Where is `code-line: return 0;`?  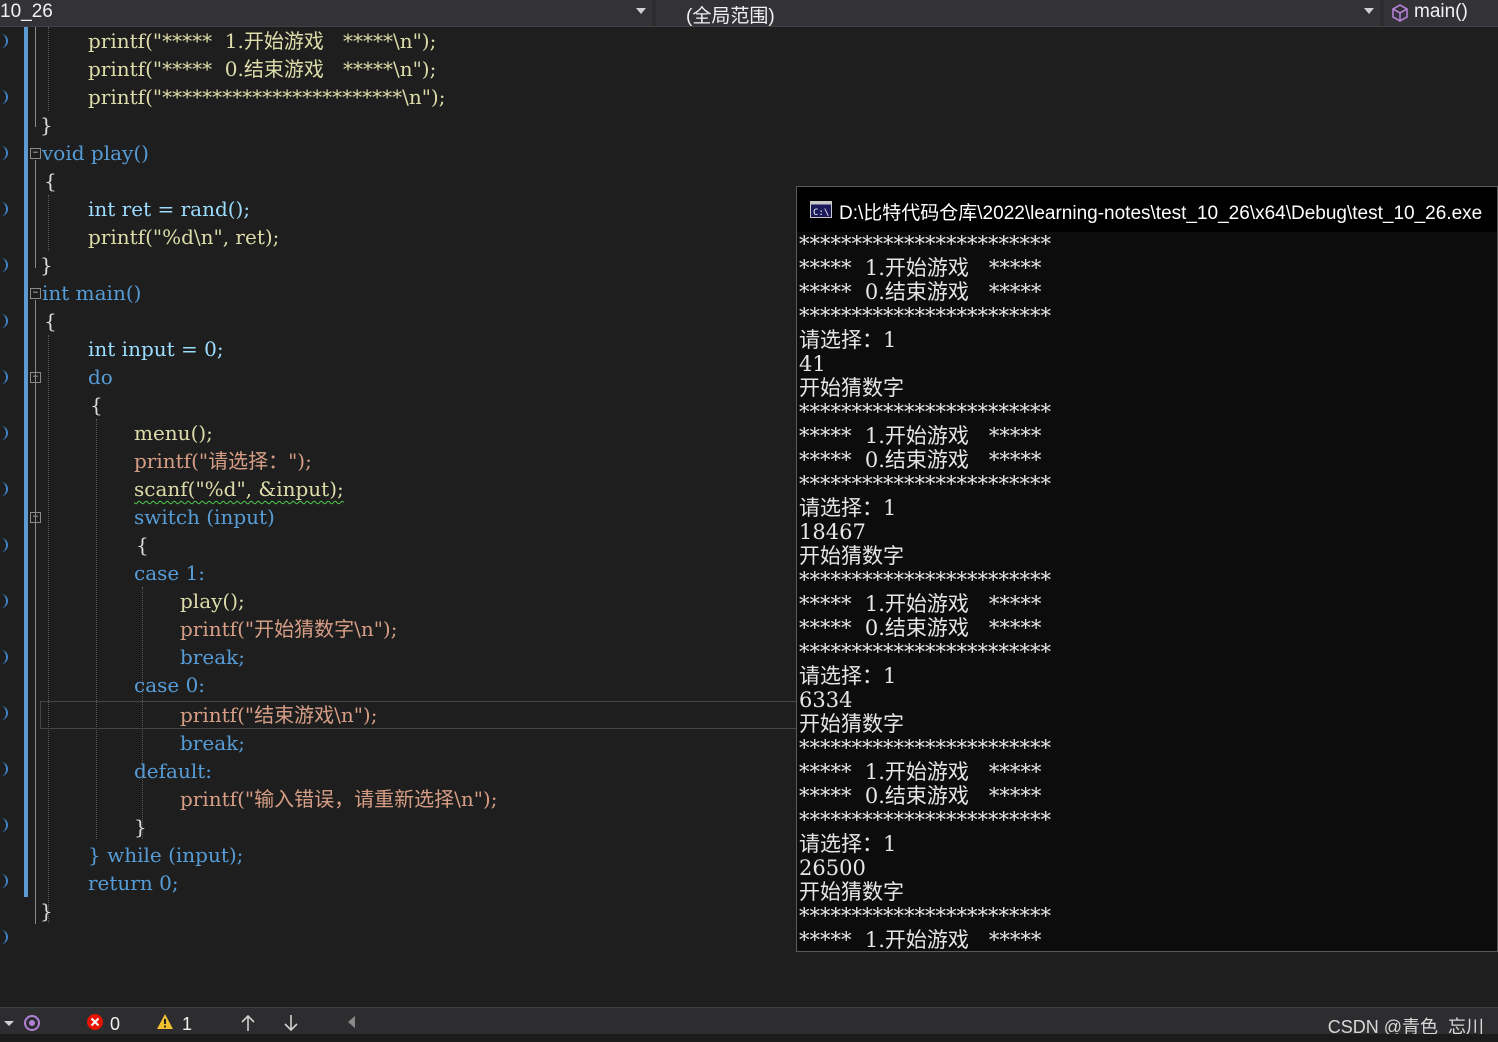
code-line: return 0; is located at coordinates (133, 883).